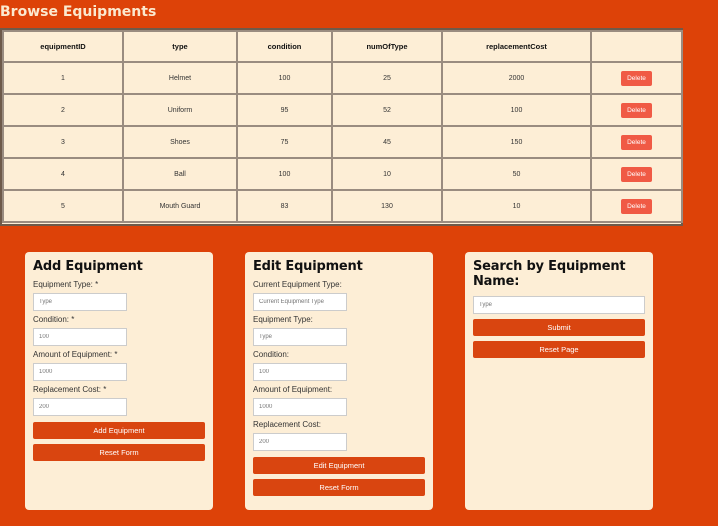 Image resolution: width=718 pixels, height=526 pixels. I want to click on cell-num-of-type: 10, so click(387, 174).